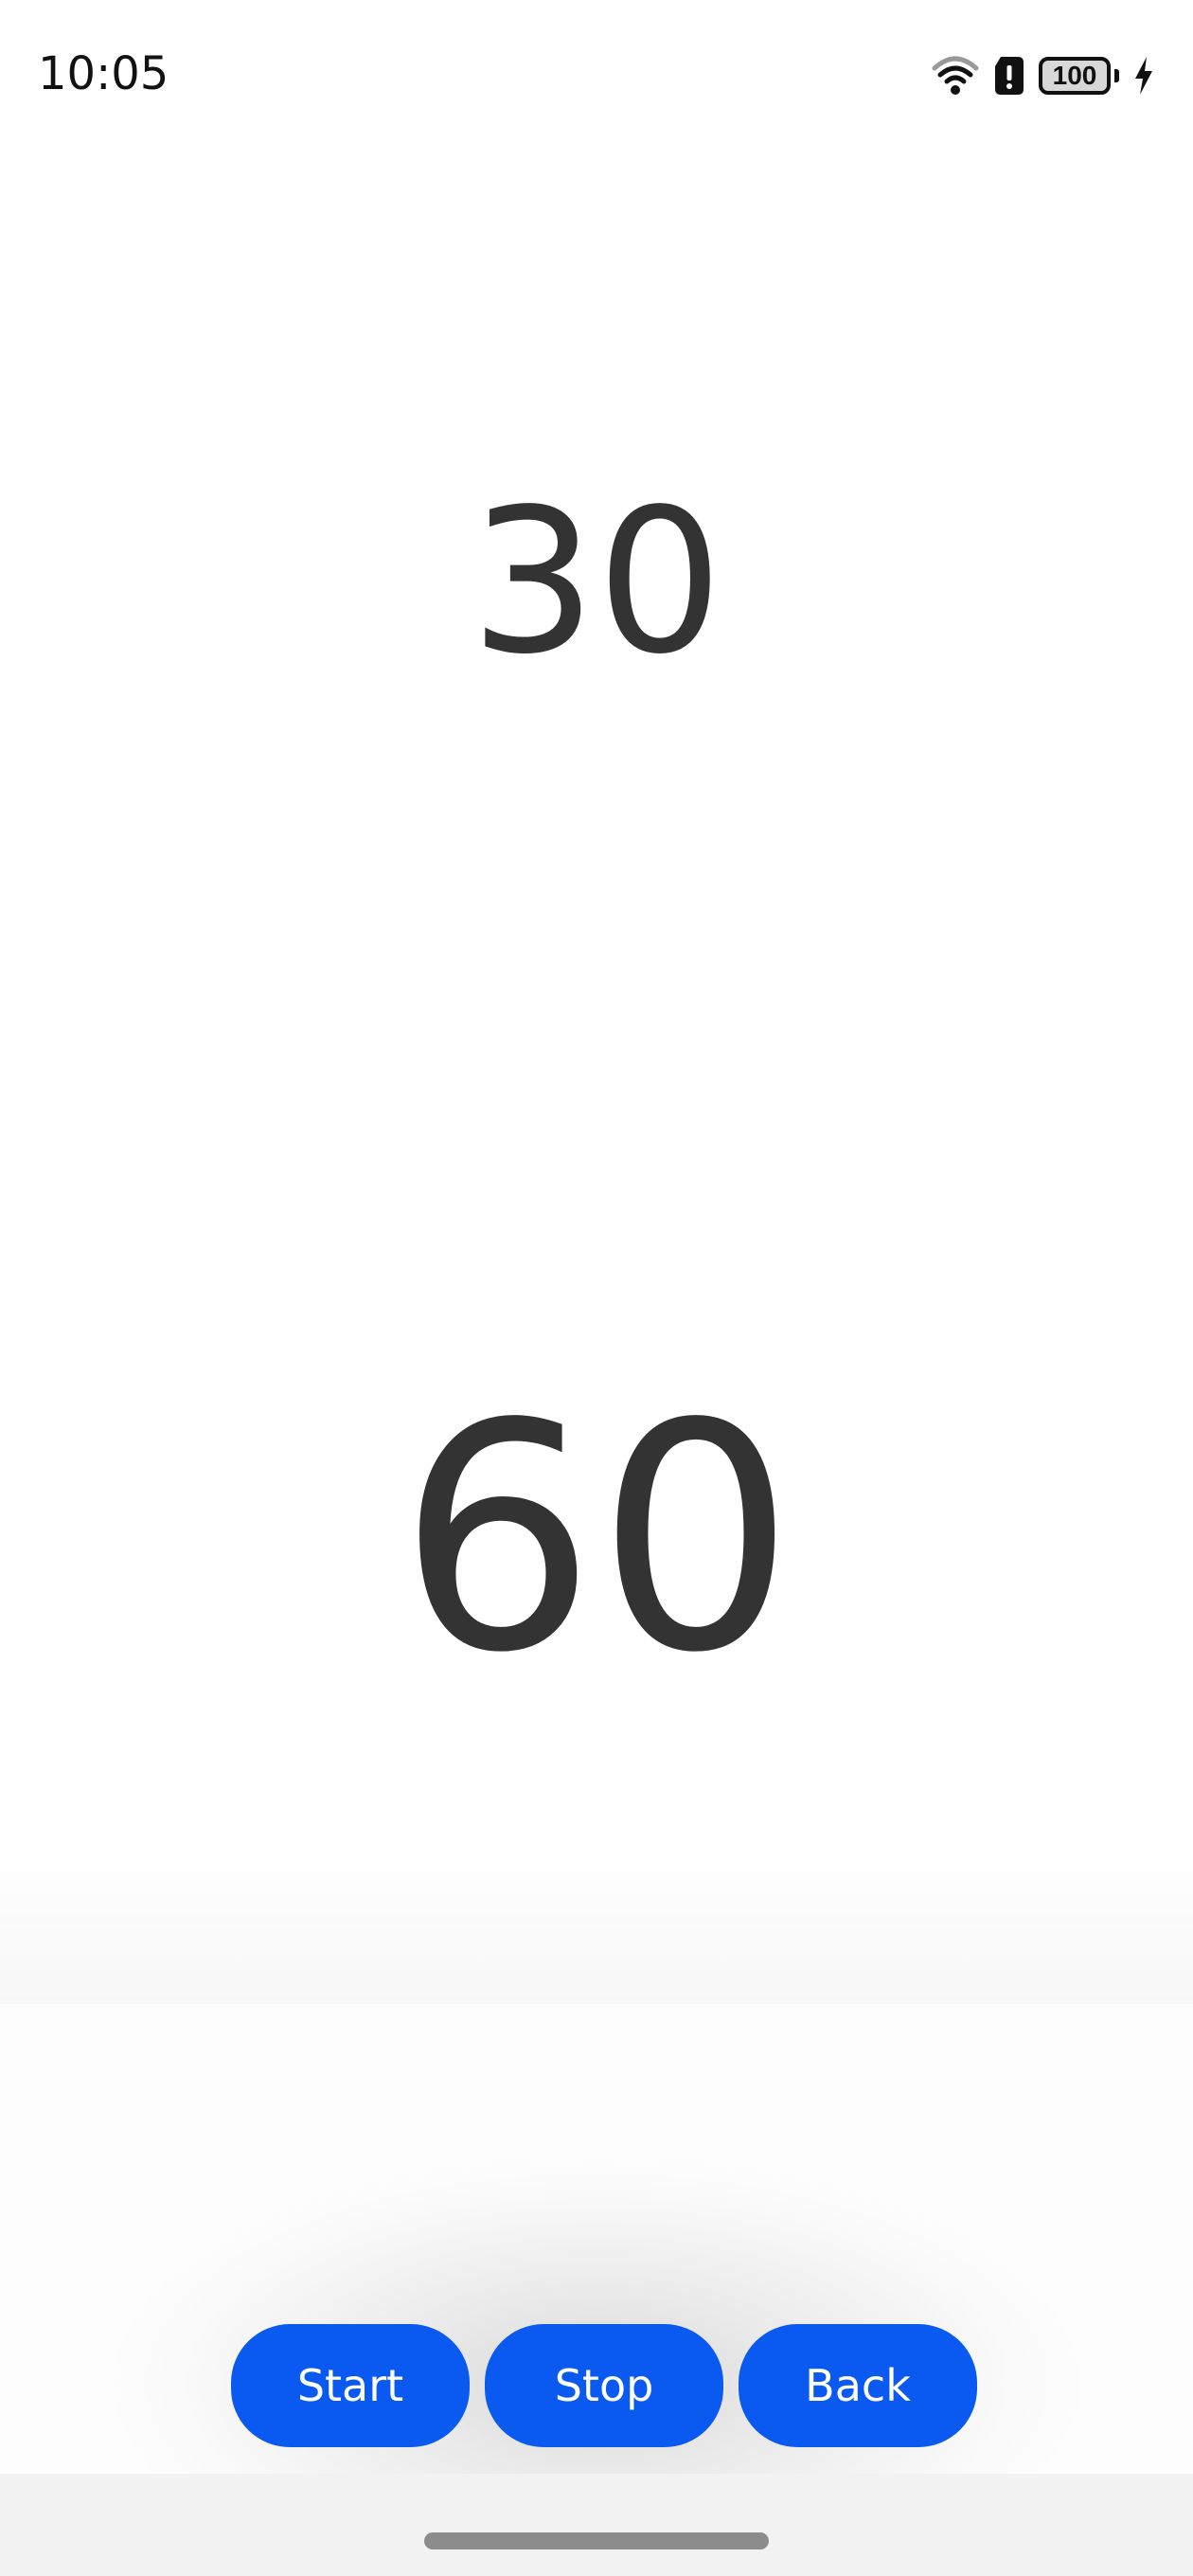 This screenshot has width=1193, height=2576. Describe the element at coordinates (1116, 75) in the screenshot. I see `battery-cap` at that location.